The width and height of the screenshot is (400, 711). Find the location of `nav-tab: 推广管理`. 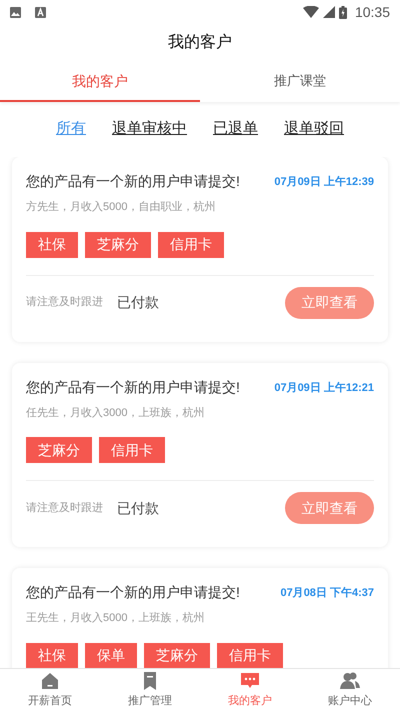

nav-tab: 推广管理 is located at coordinates (150, 690).